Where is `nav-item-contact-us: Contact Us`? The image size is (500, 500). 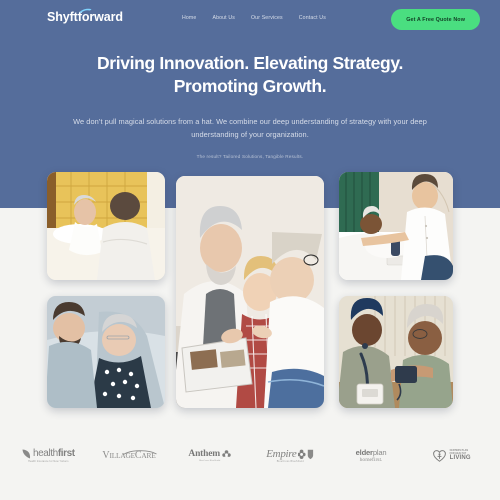
nav-item-contact-us: Contact Us is located at coordinates (312, 18).